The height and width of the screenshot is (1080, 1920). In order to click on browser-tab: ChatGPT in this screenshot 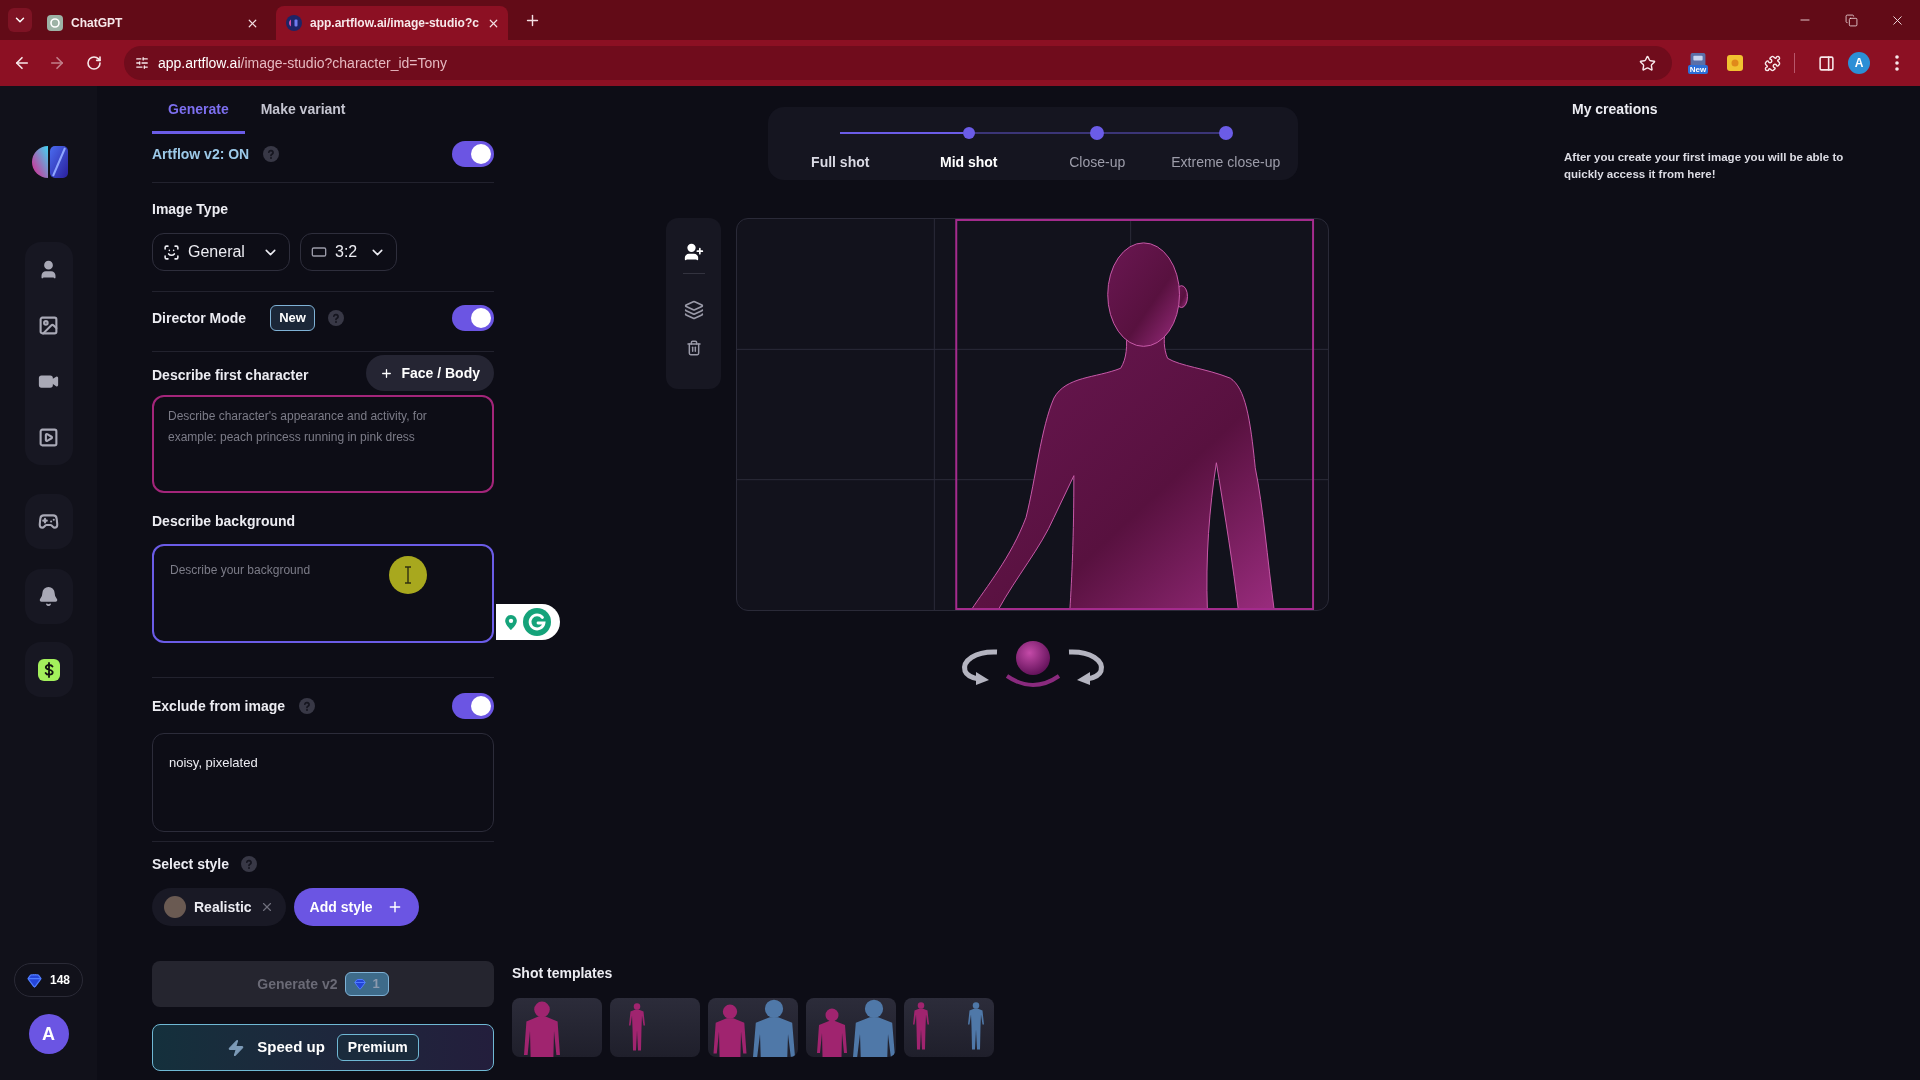, I will do `click(153, 23)`.